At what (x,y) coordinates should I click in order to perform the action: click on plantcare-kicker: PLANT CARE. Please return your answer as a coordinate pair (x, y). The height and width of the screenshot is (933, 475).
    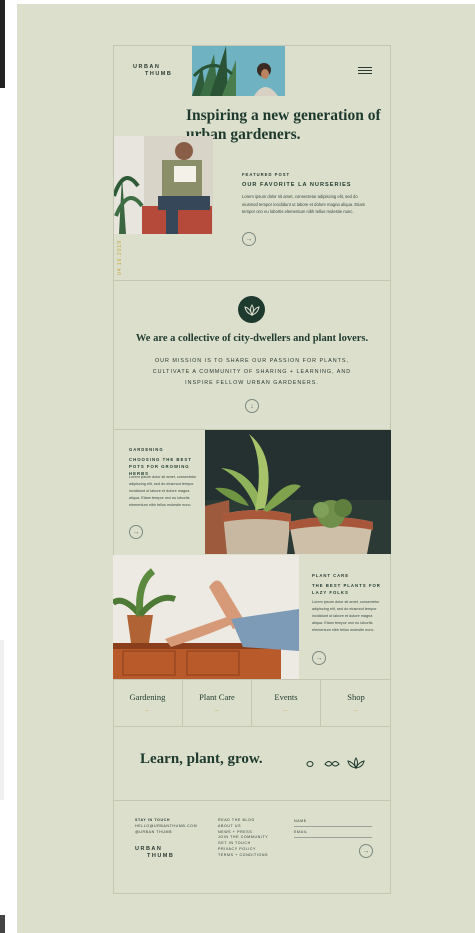
    Looking at the image, I should click on (330, 575).